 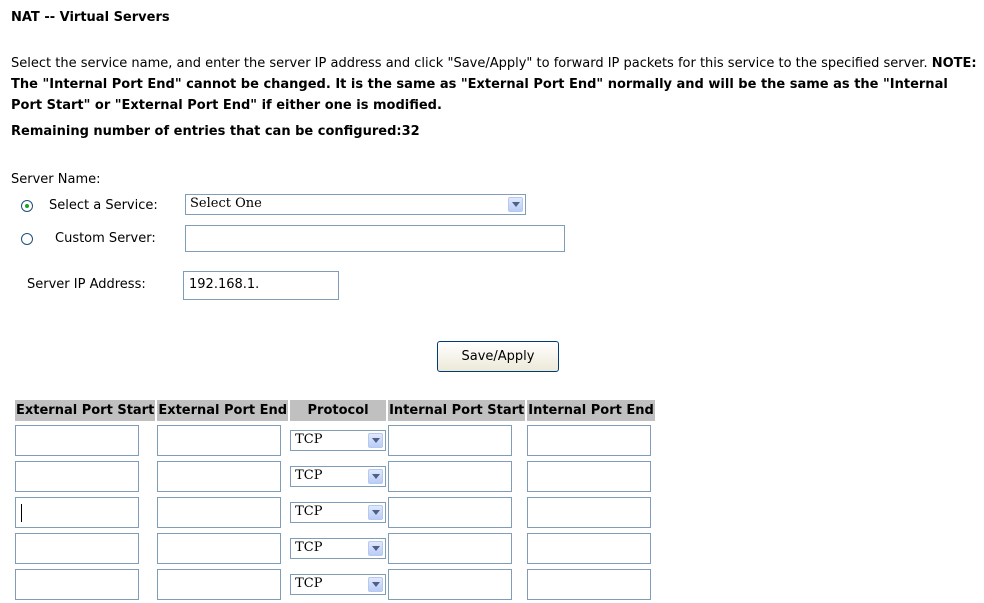 I want to click on select-service-label: Select a Service:, so click(x=103, y=205).